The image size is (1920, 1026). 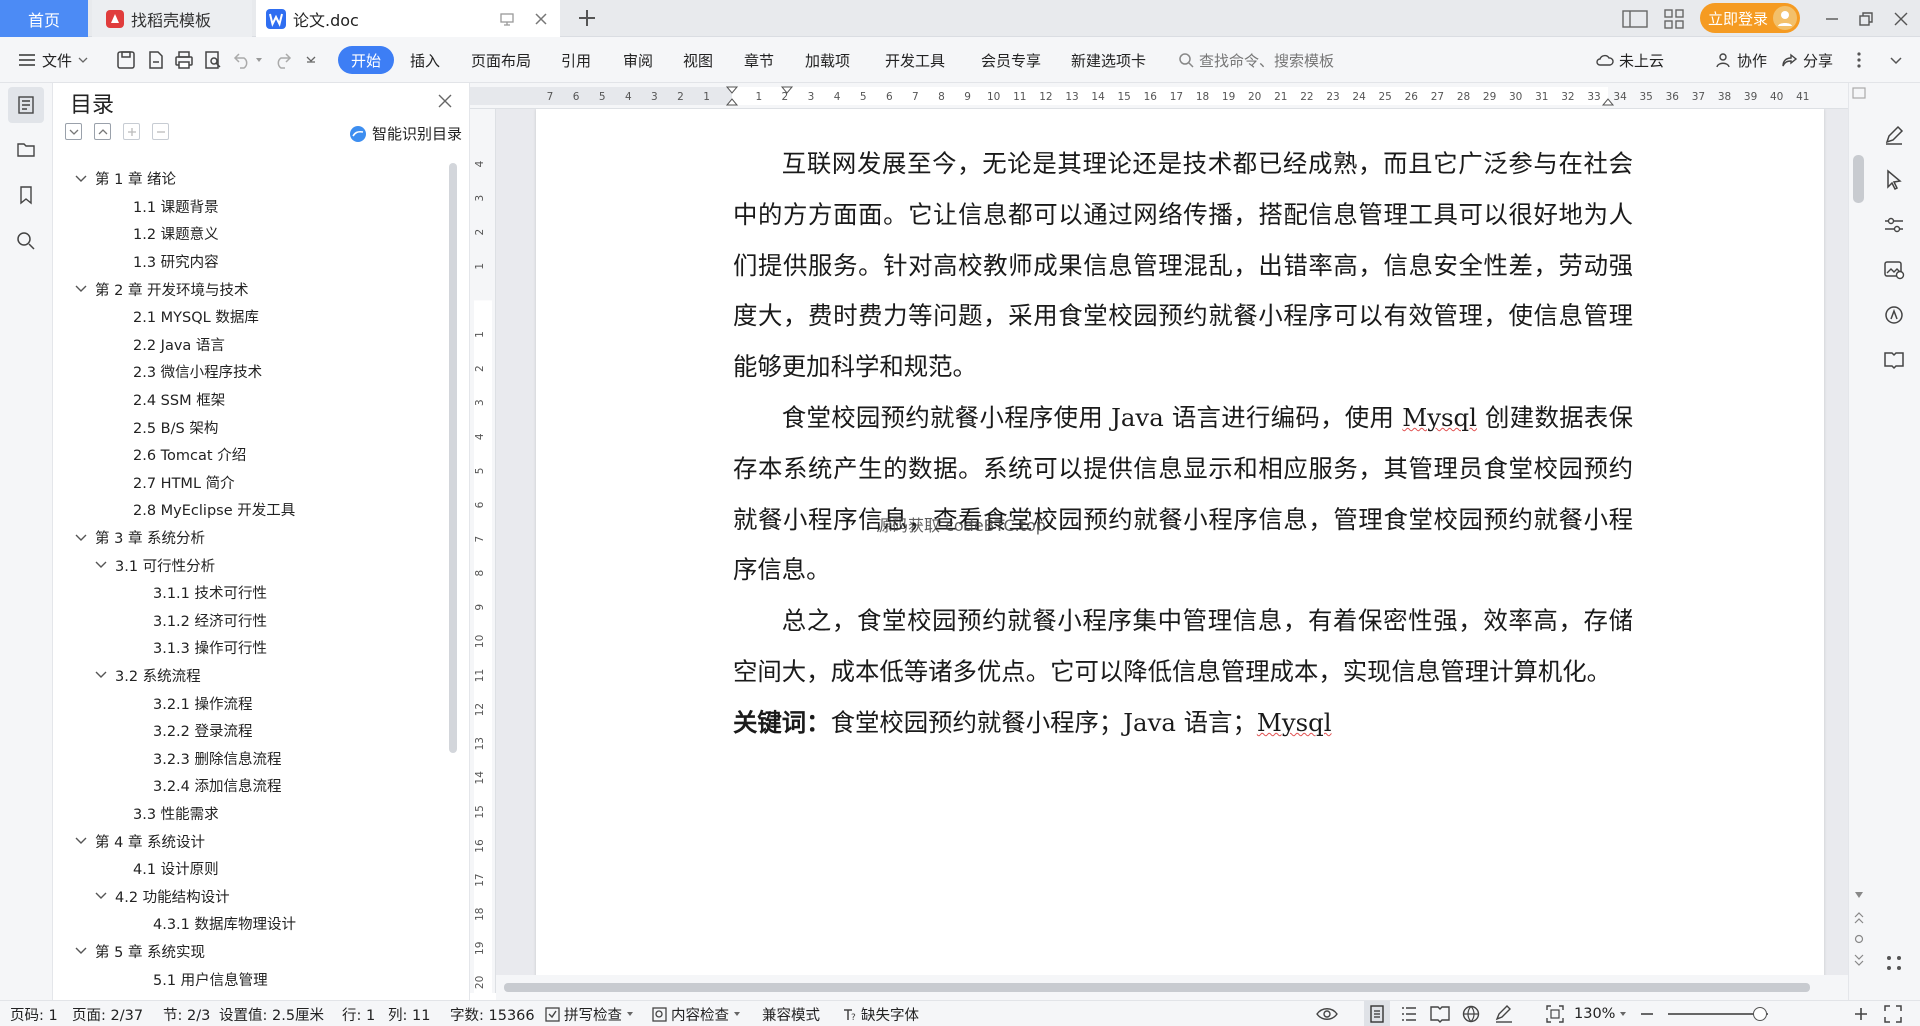 What do you see at coordinates (248, 814) in the screenshot?
I see `toc-item: 3.3 性能需求` at bounding box center [248, 814].